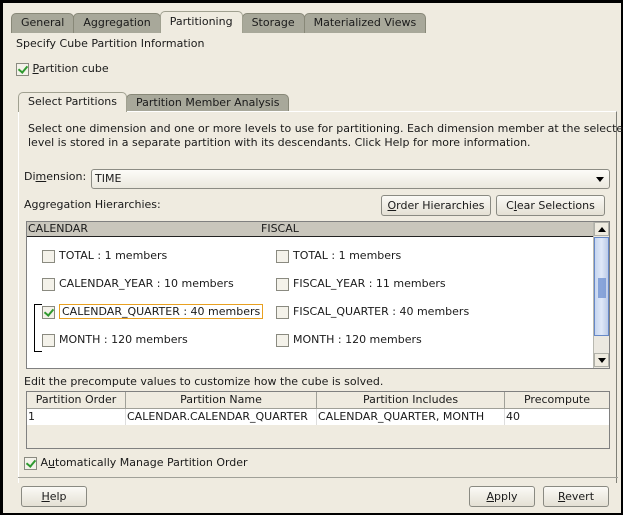  Describe the element at coordinates (369, 283) in the screenshot. I see `level-label: FISCAL_YEAR : 11 members` at that location.